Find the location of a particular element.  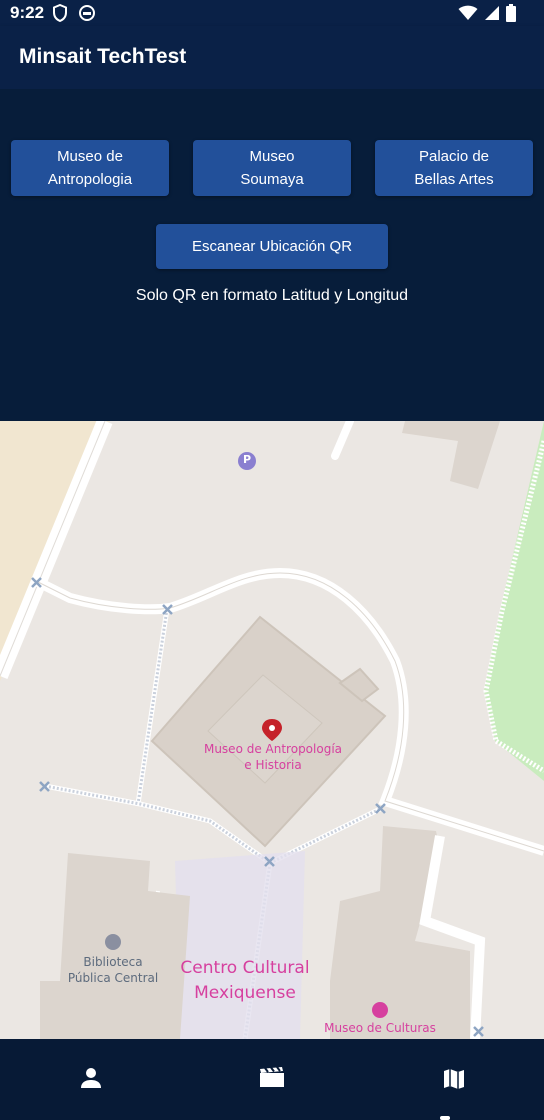

person-icon is located at coordinates (91, 1093).